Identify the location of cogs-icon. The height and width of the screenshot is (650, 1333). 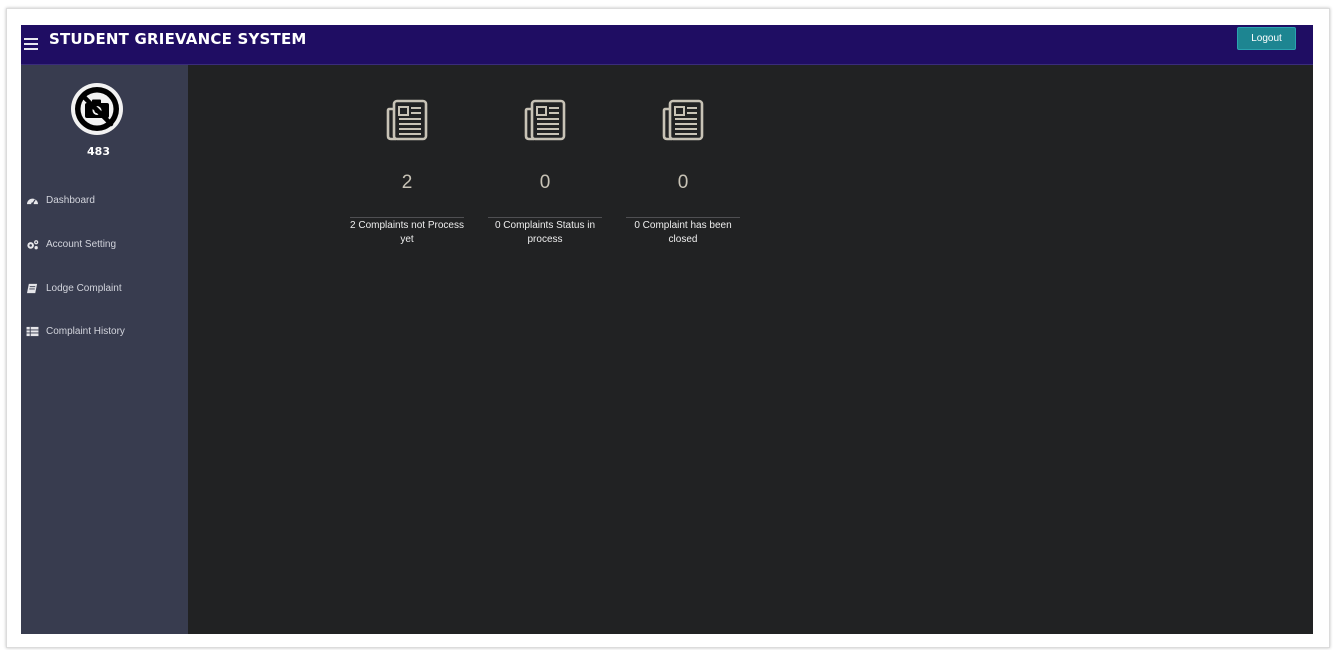
(33, 244).